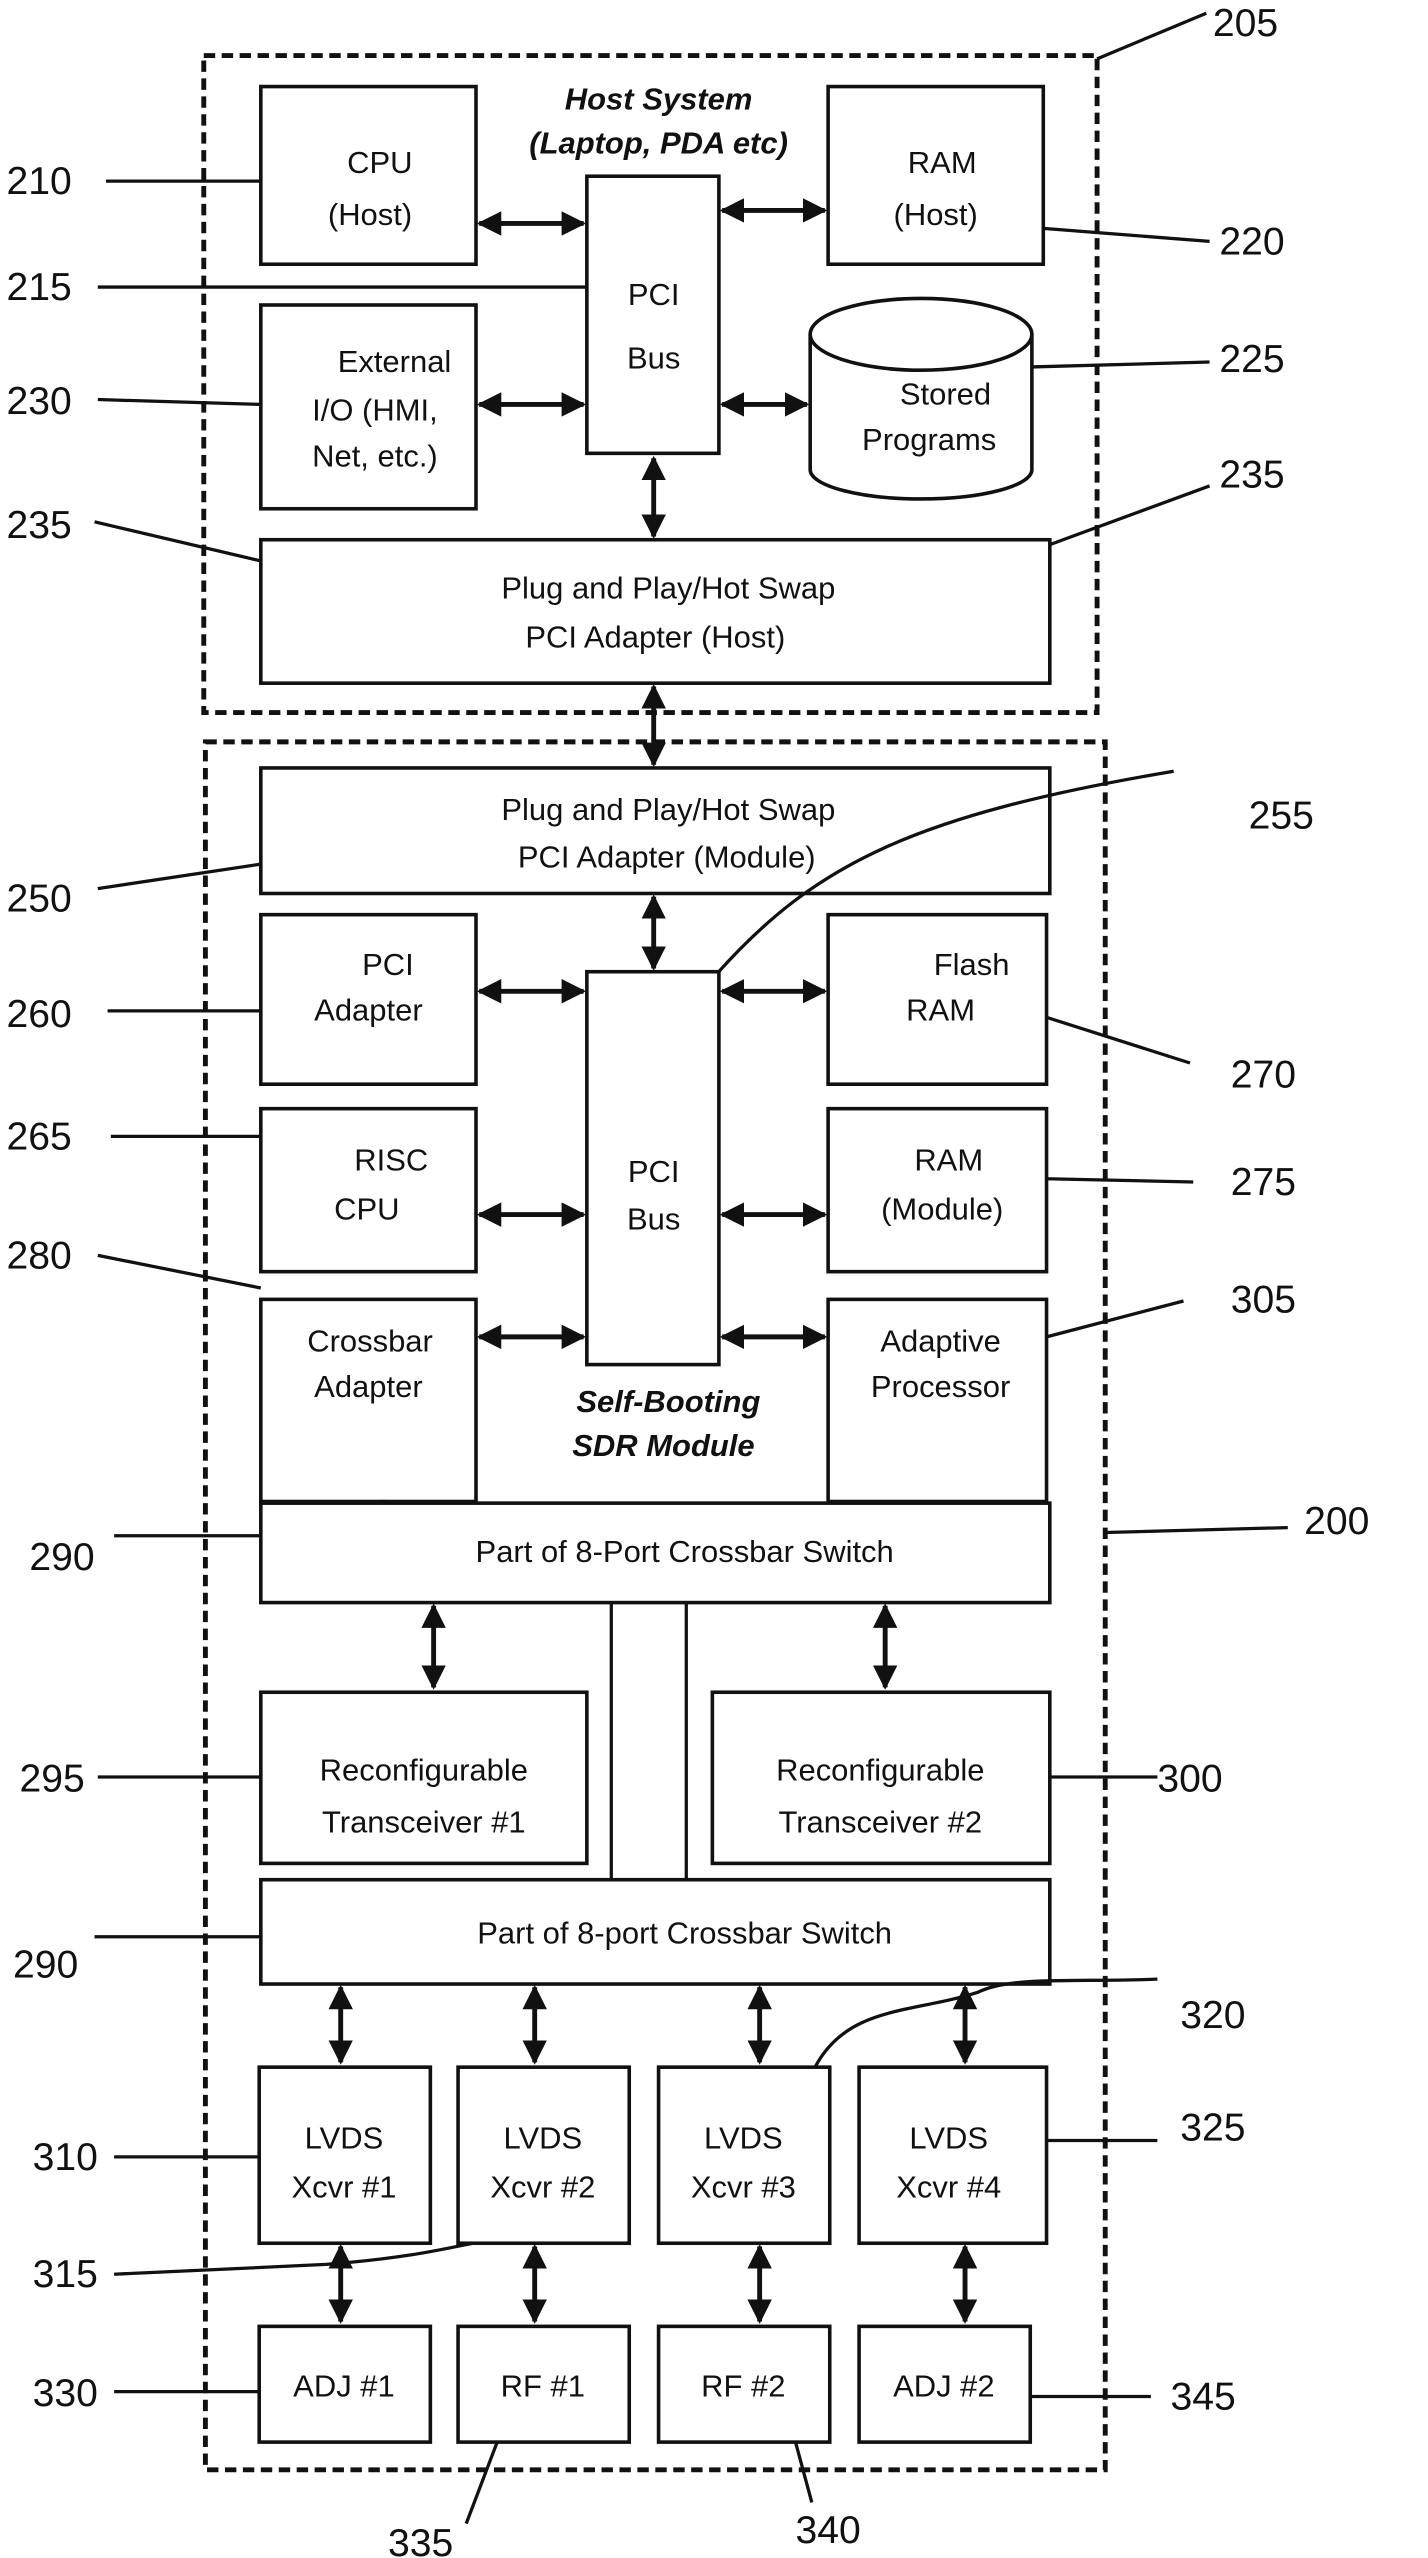 The width and height of the screenshot is (1428, 2558). I want to click on ref-290-bottom: 290, so click(45, 1965).